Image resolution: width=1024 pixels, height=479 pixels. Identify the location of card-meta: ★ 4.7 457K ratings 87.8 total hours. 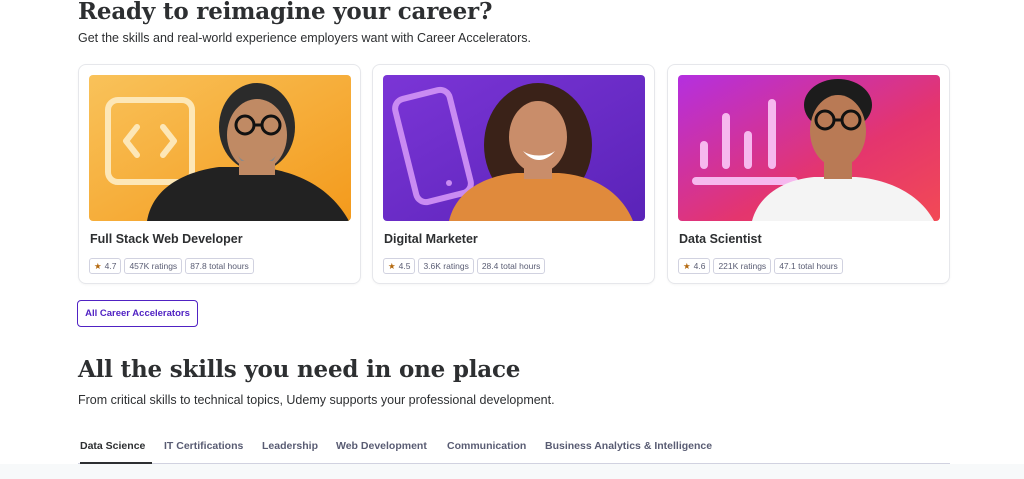
(171, 266).